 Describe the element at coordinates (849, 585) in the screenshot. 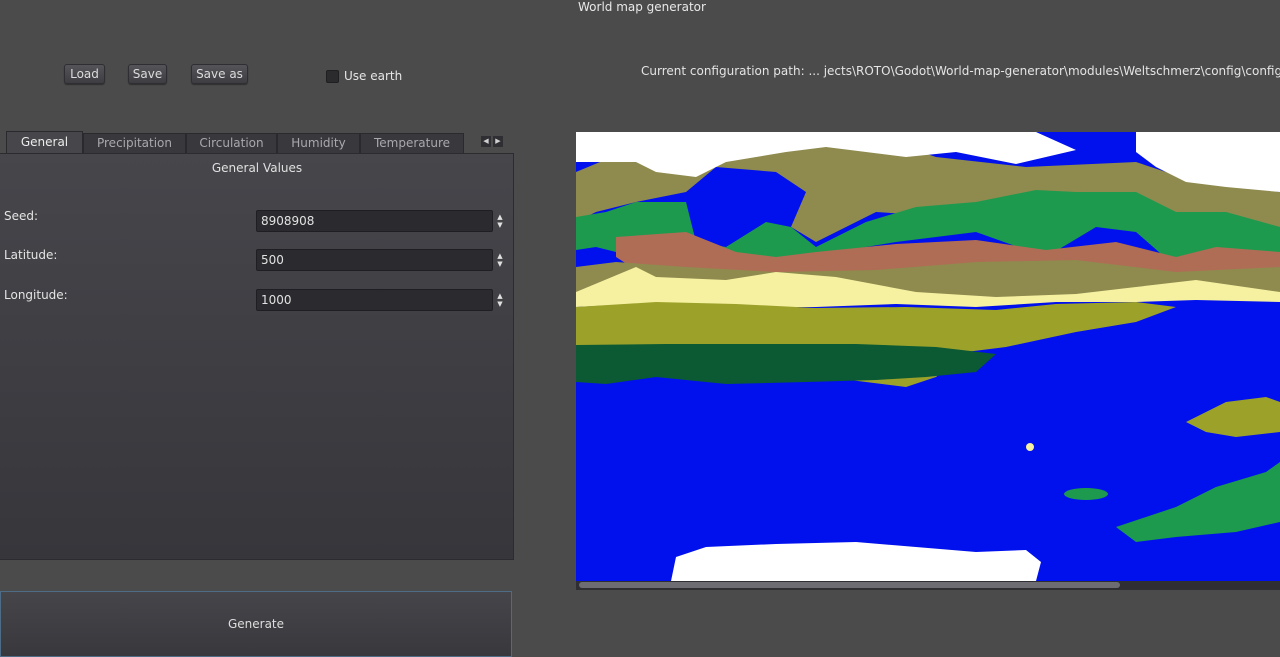

I see `scrollbar-grabber` at that location.